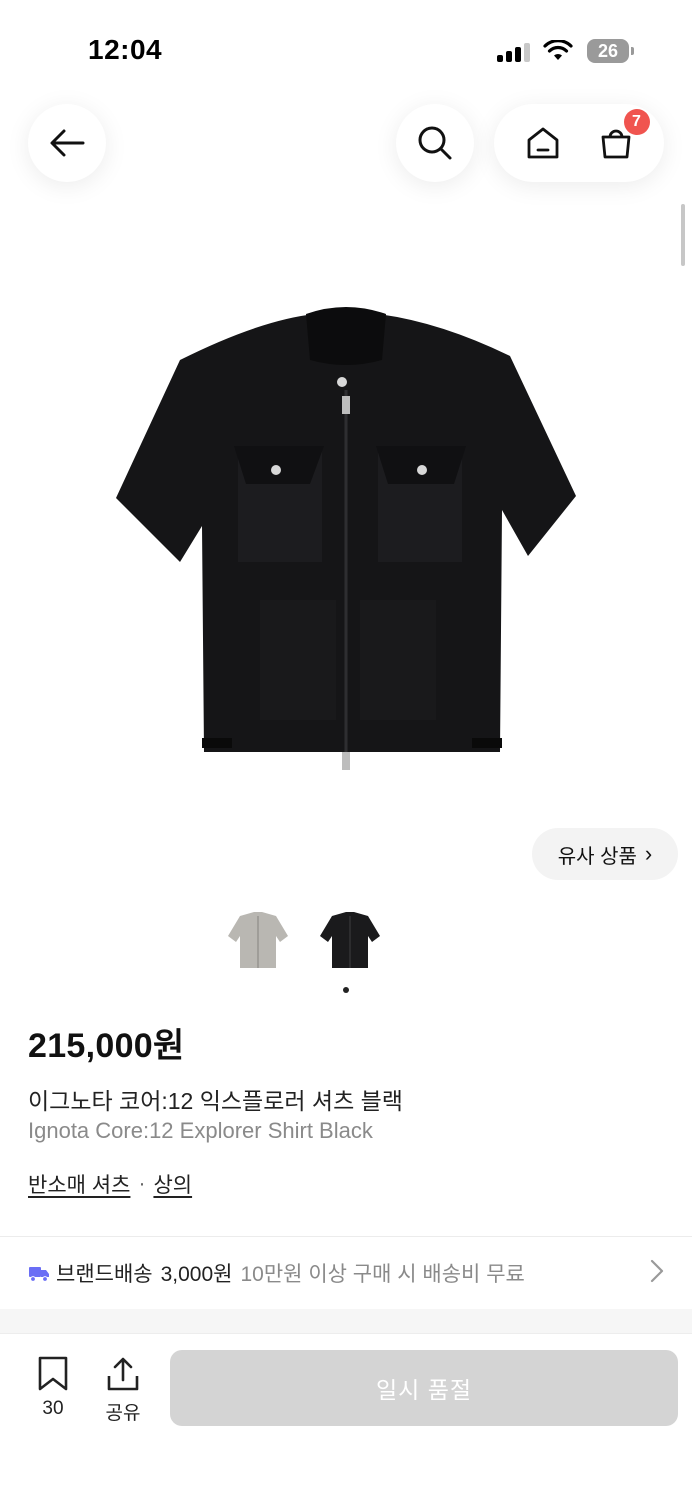  I want to click on chevron-right-icon: ›, so click(648, 853).